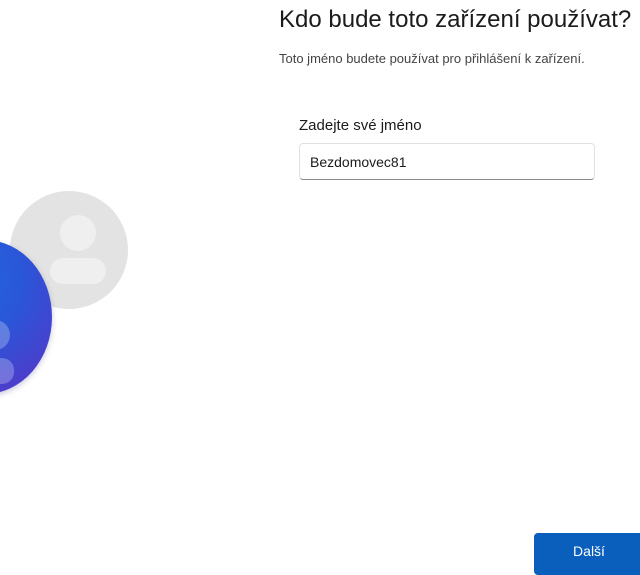 This screenshot has height=575, width=640. I want to click on next-button: Další, so click(587, 554).